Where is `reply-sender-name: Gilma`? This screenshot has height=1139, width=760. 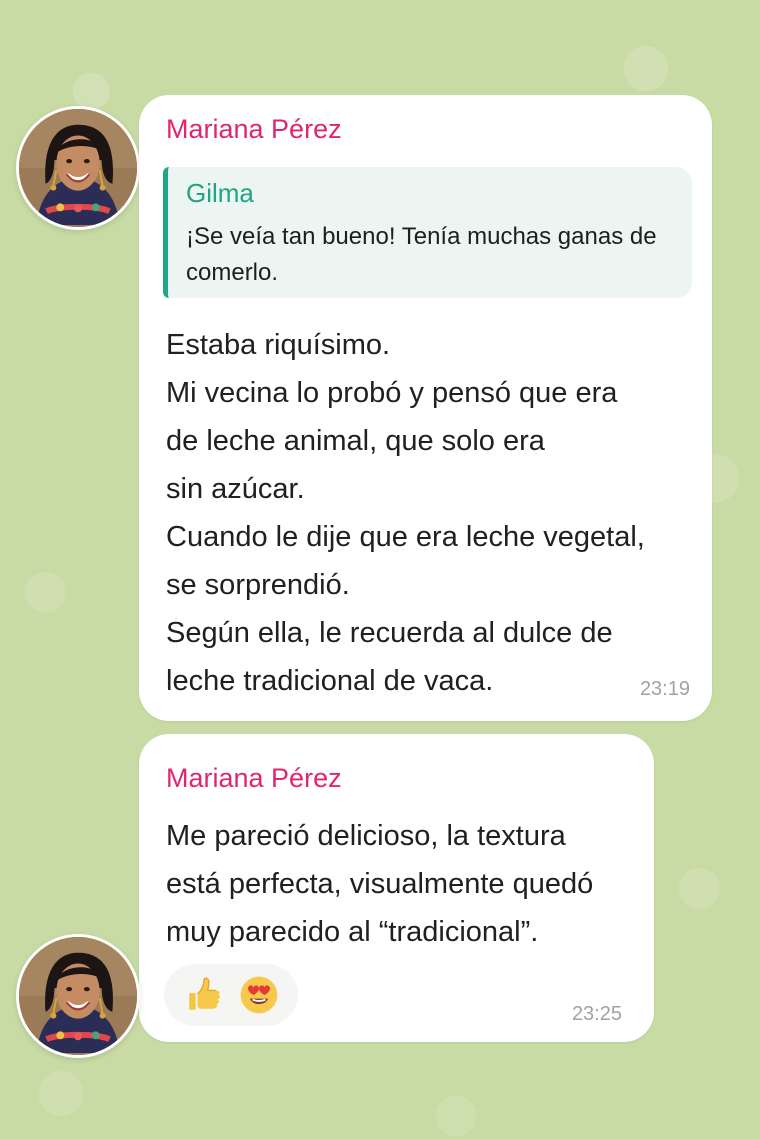
reply-sender-name: Gilma is located at coordinates (220, 193).